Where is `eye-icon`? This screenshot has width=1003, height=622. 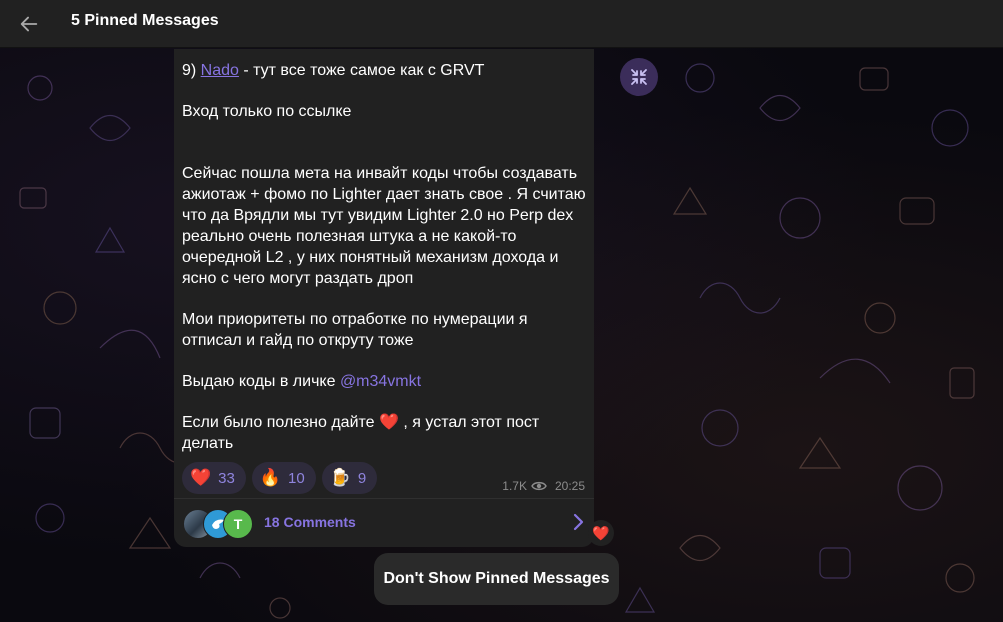
eye-icon is located at coordinates (539, 486).